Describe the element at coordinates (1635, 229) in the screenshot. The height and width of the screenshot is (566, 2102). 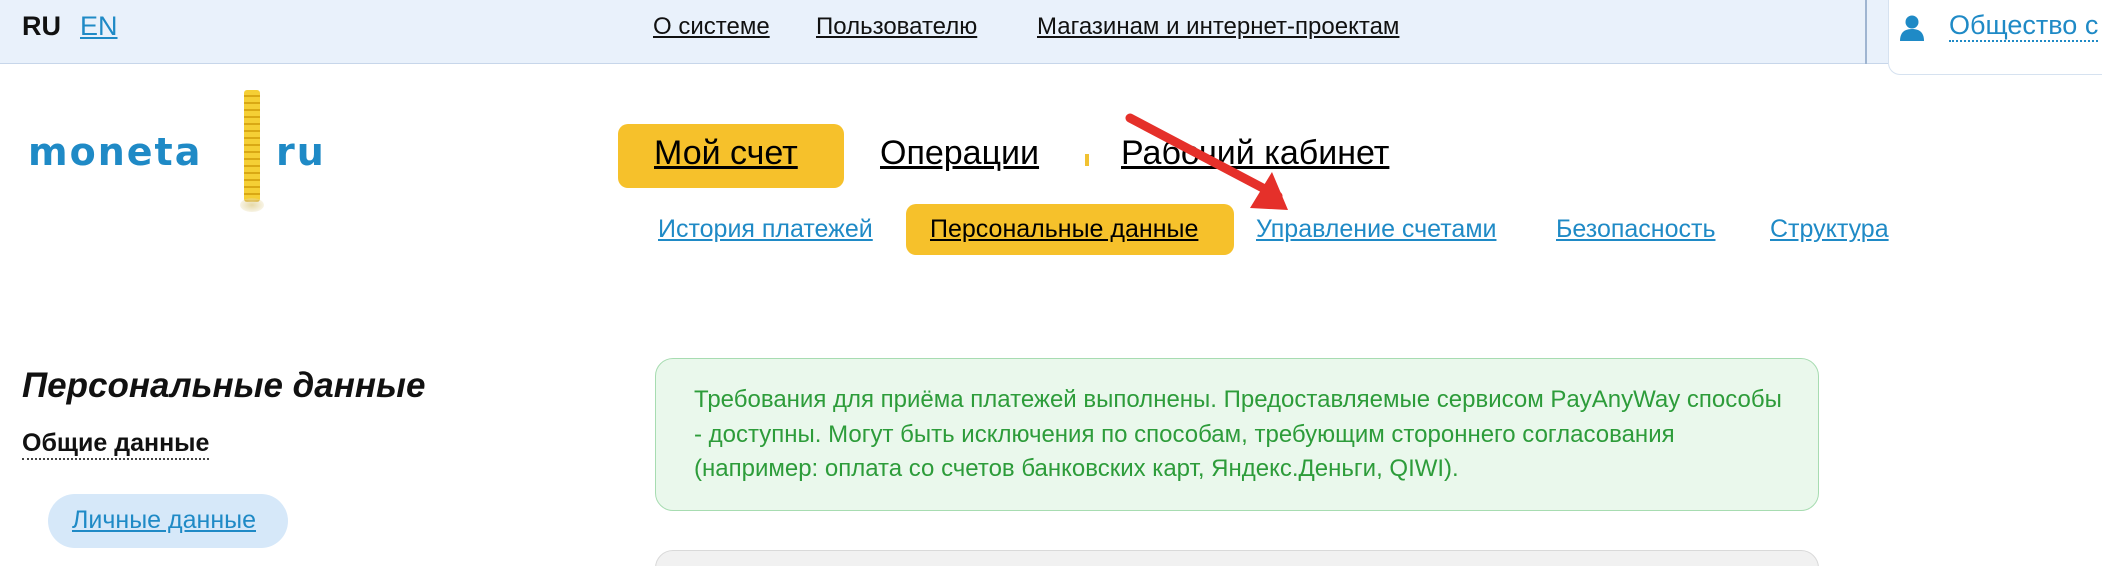
I see `sub-tab-security: Безопасность` at that location.